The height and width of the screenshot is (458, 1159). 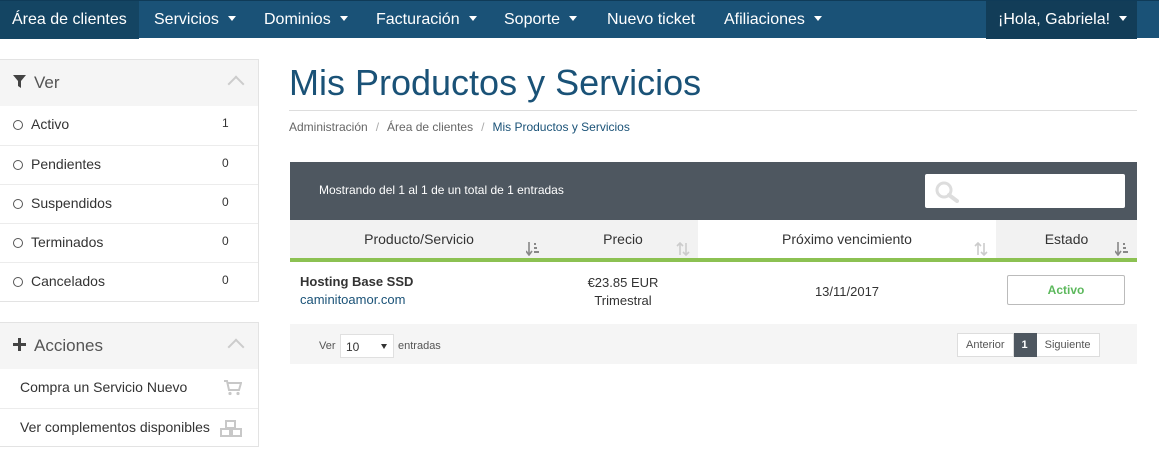 I want to click on column-label: Estado, so click(x=1066, y=239).